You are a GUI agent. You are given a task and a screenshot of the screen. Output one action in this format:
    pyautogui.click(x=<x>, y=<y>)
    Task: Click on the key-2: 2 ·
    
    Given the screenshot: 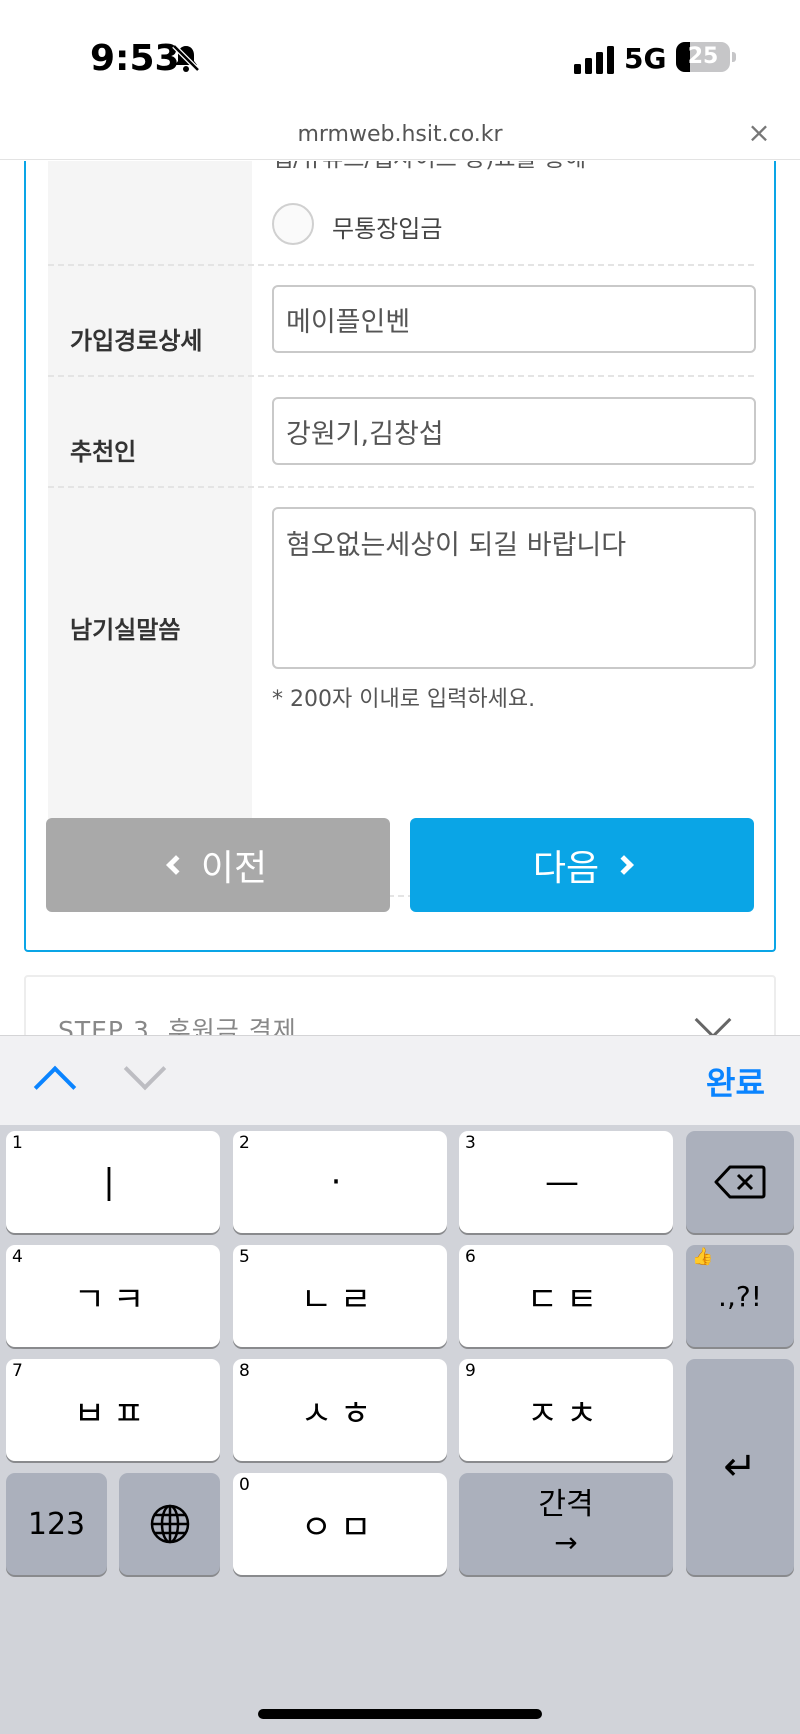 What is the action you would take?
    pyautogui.click(x=340, y=1182)
    